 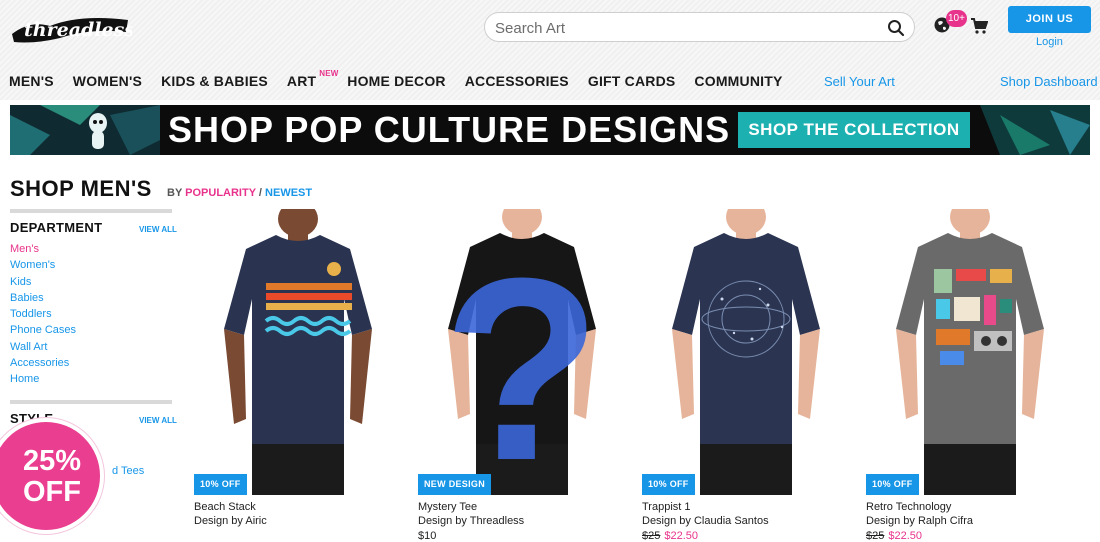 I want to click on nav-gift-cards: GIFT CARDS, so click(x=632, y=82).